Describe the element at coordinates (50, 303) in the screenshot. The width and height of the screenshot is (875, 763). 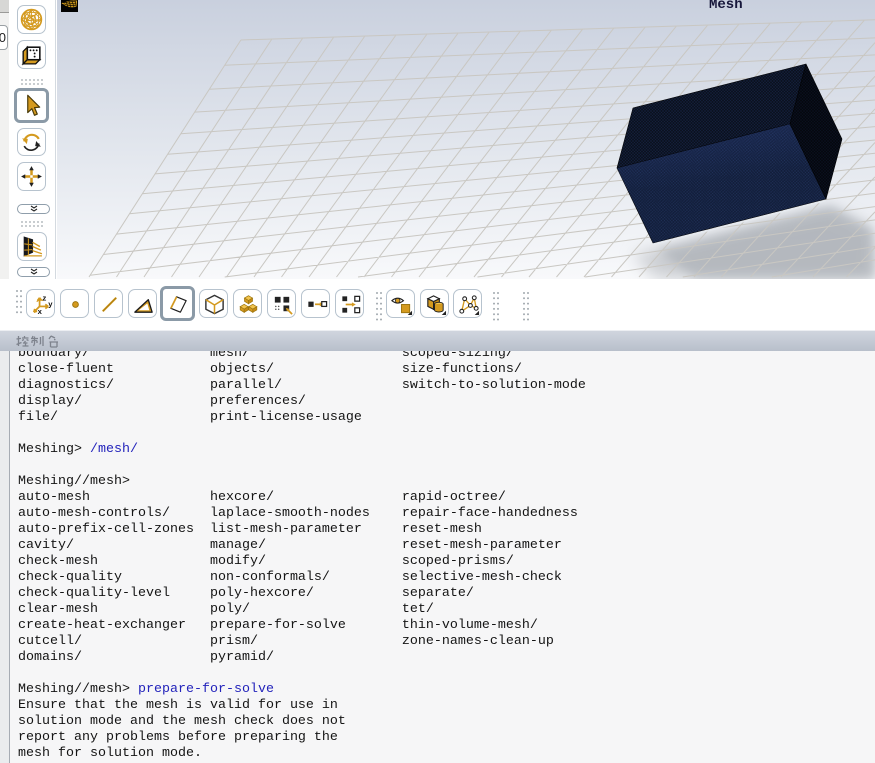
I see `svg-text: y` at that location.